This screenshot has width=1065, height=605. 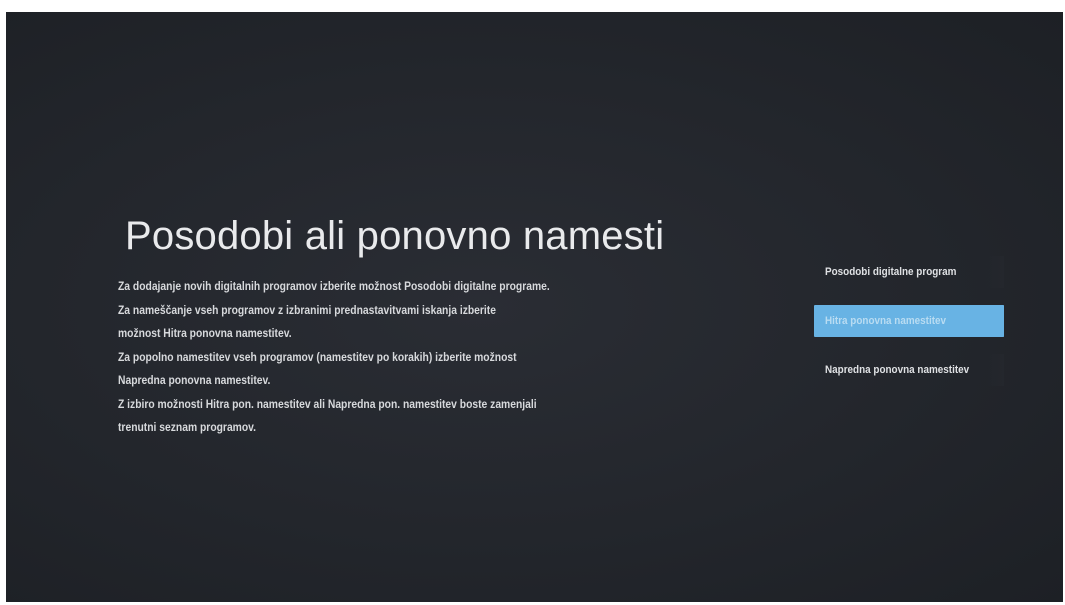 I want to click on menu-item-advanced-reinstall: Napredna ponovna namestitev, so click(x=909, y=370).